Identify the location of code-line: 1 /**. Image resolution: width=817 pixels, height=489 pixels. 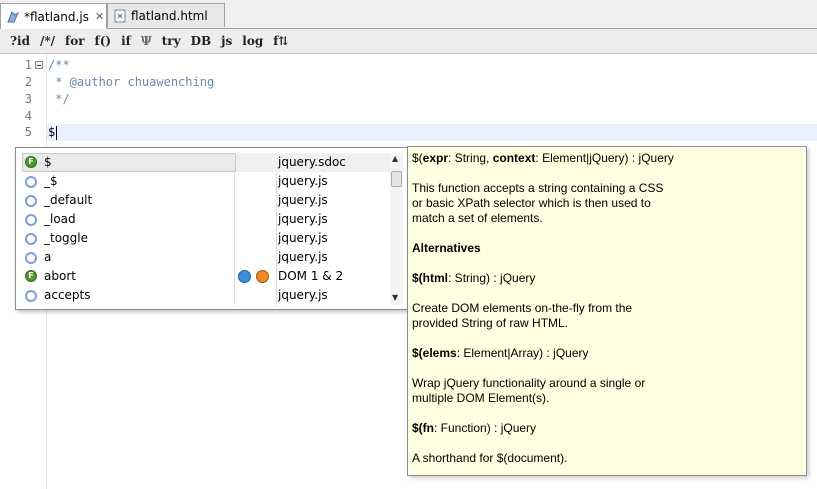
(408, 65).